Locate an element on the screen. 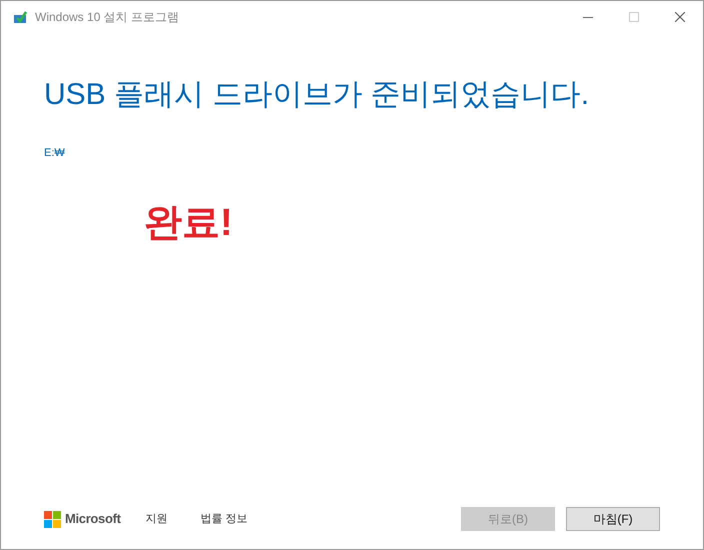 Image resolution: width=704 pixels, height=550 pixels. brand-name: Microsoft is located at coordinates (93, 519).